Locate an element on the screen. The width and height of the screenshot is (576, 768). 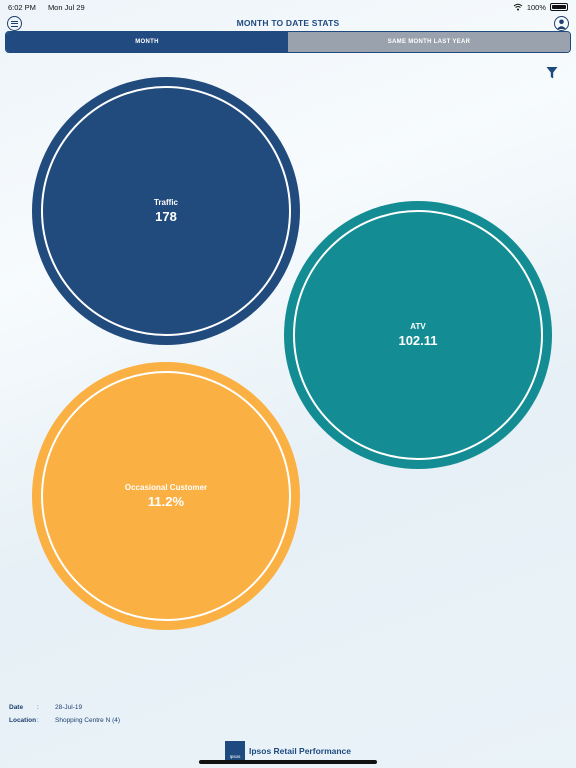
status-right: 100% is located at coordinates (540, 7).